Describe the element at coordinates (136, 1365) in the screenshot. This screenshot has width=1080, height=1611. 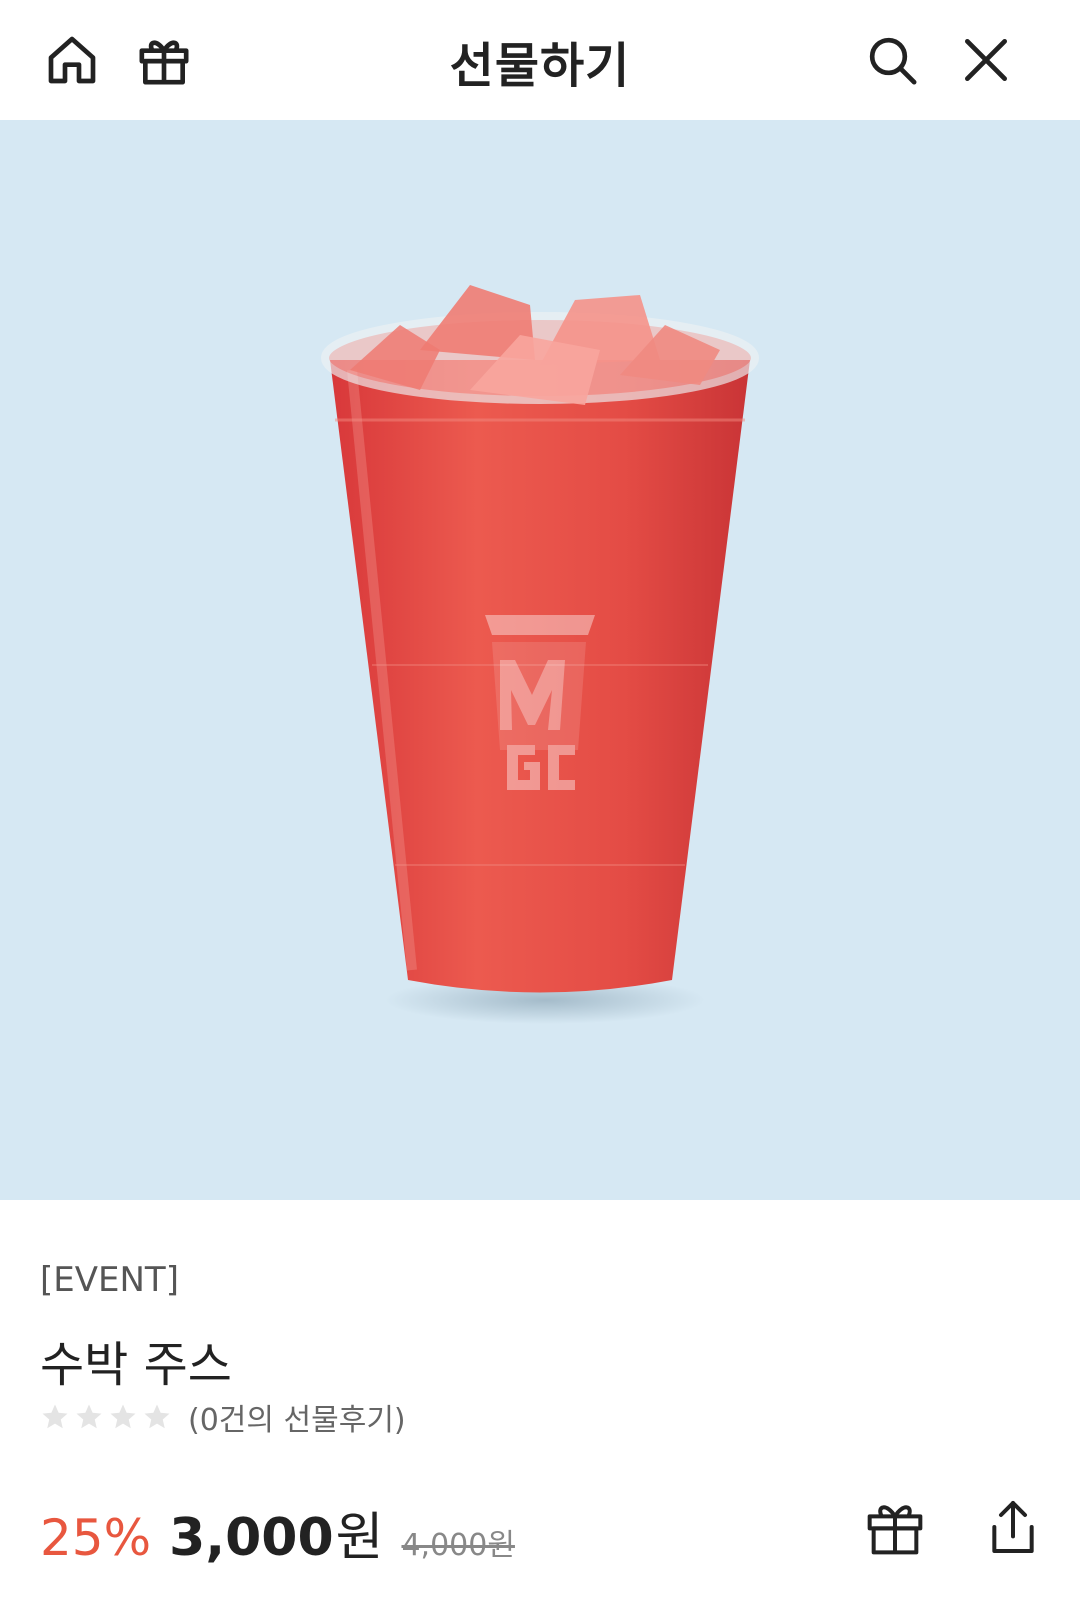
I see `product-name: 수박 주스` at that location.